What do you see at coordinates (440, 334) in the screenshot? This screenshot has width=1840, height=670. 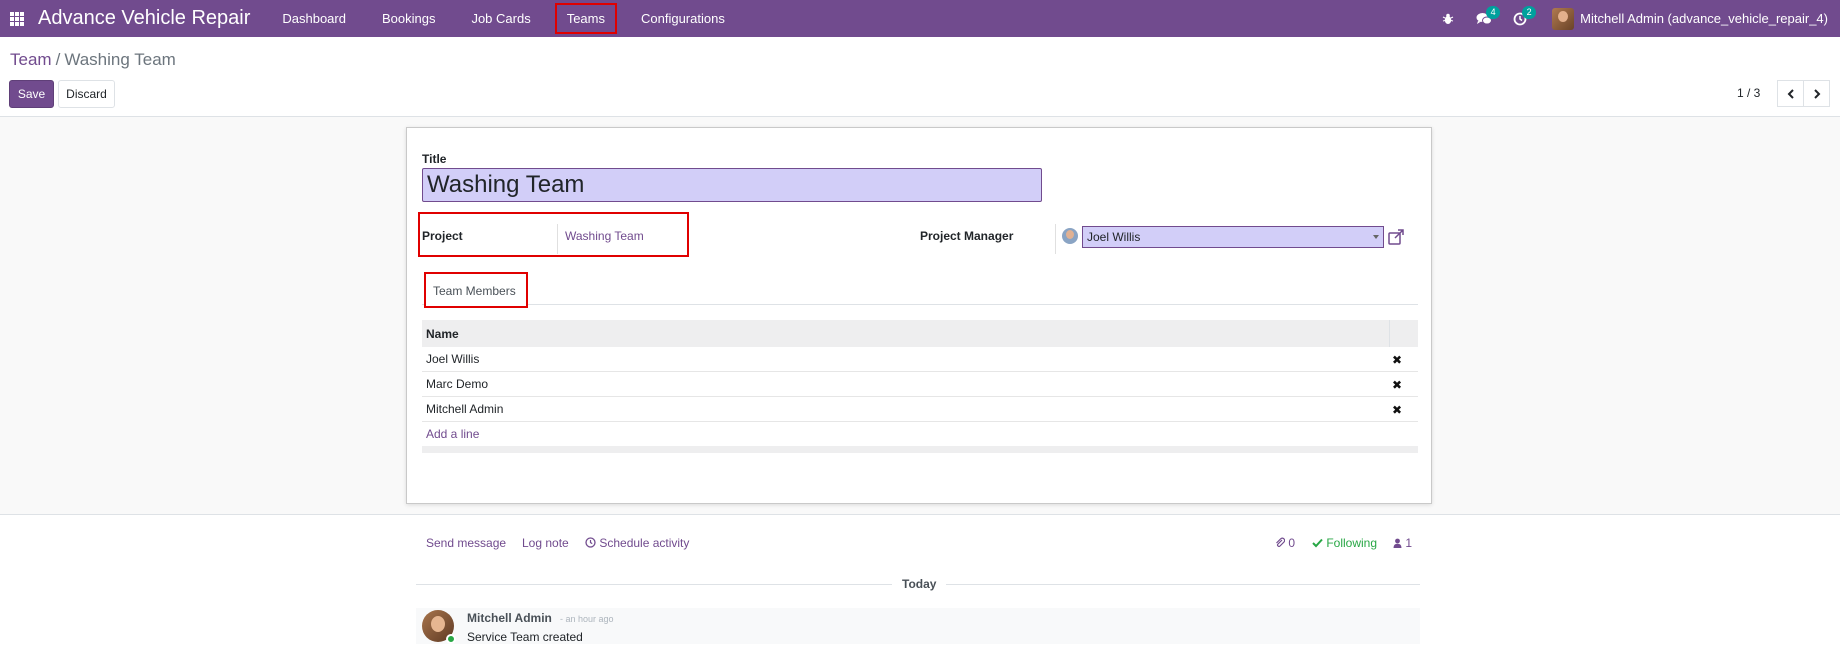 I see `column-name-header: Name` at bounding box center [440, 334].